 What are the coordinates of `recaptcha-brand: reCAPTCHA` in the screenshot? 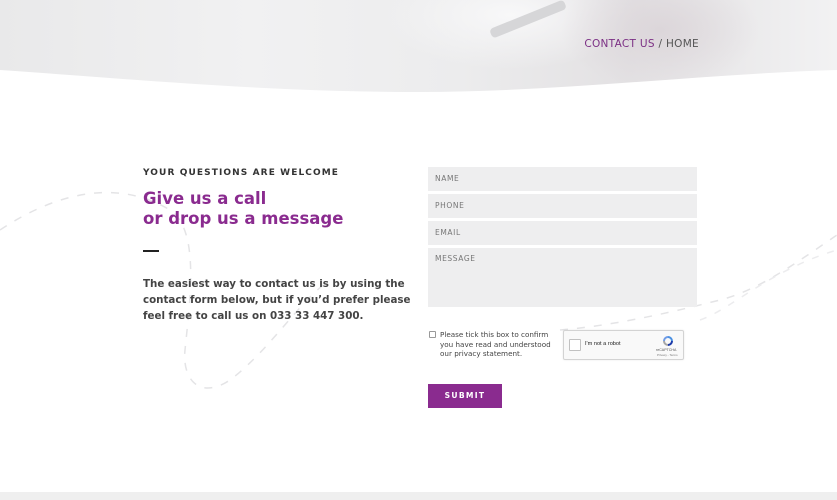 It's located at (666, 350).